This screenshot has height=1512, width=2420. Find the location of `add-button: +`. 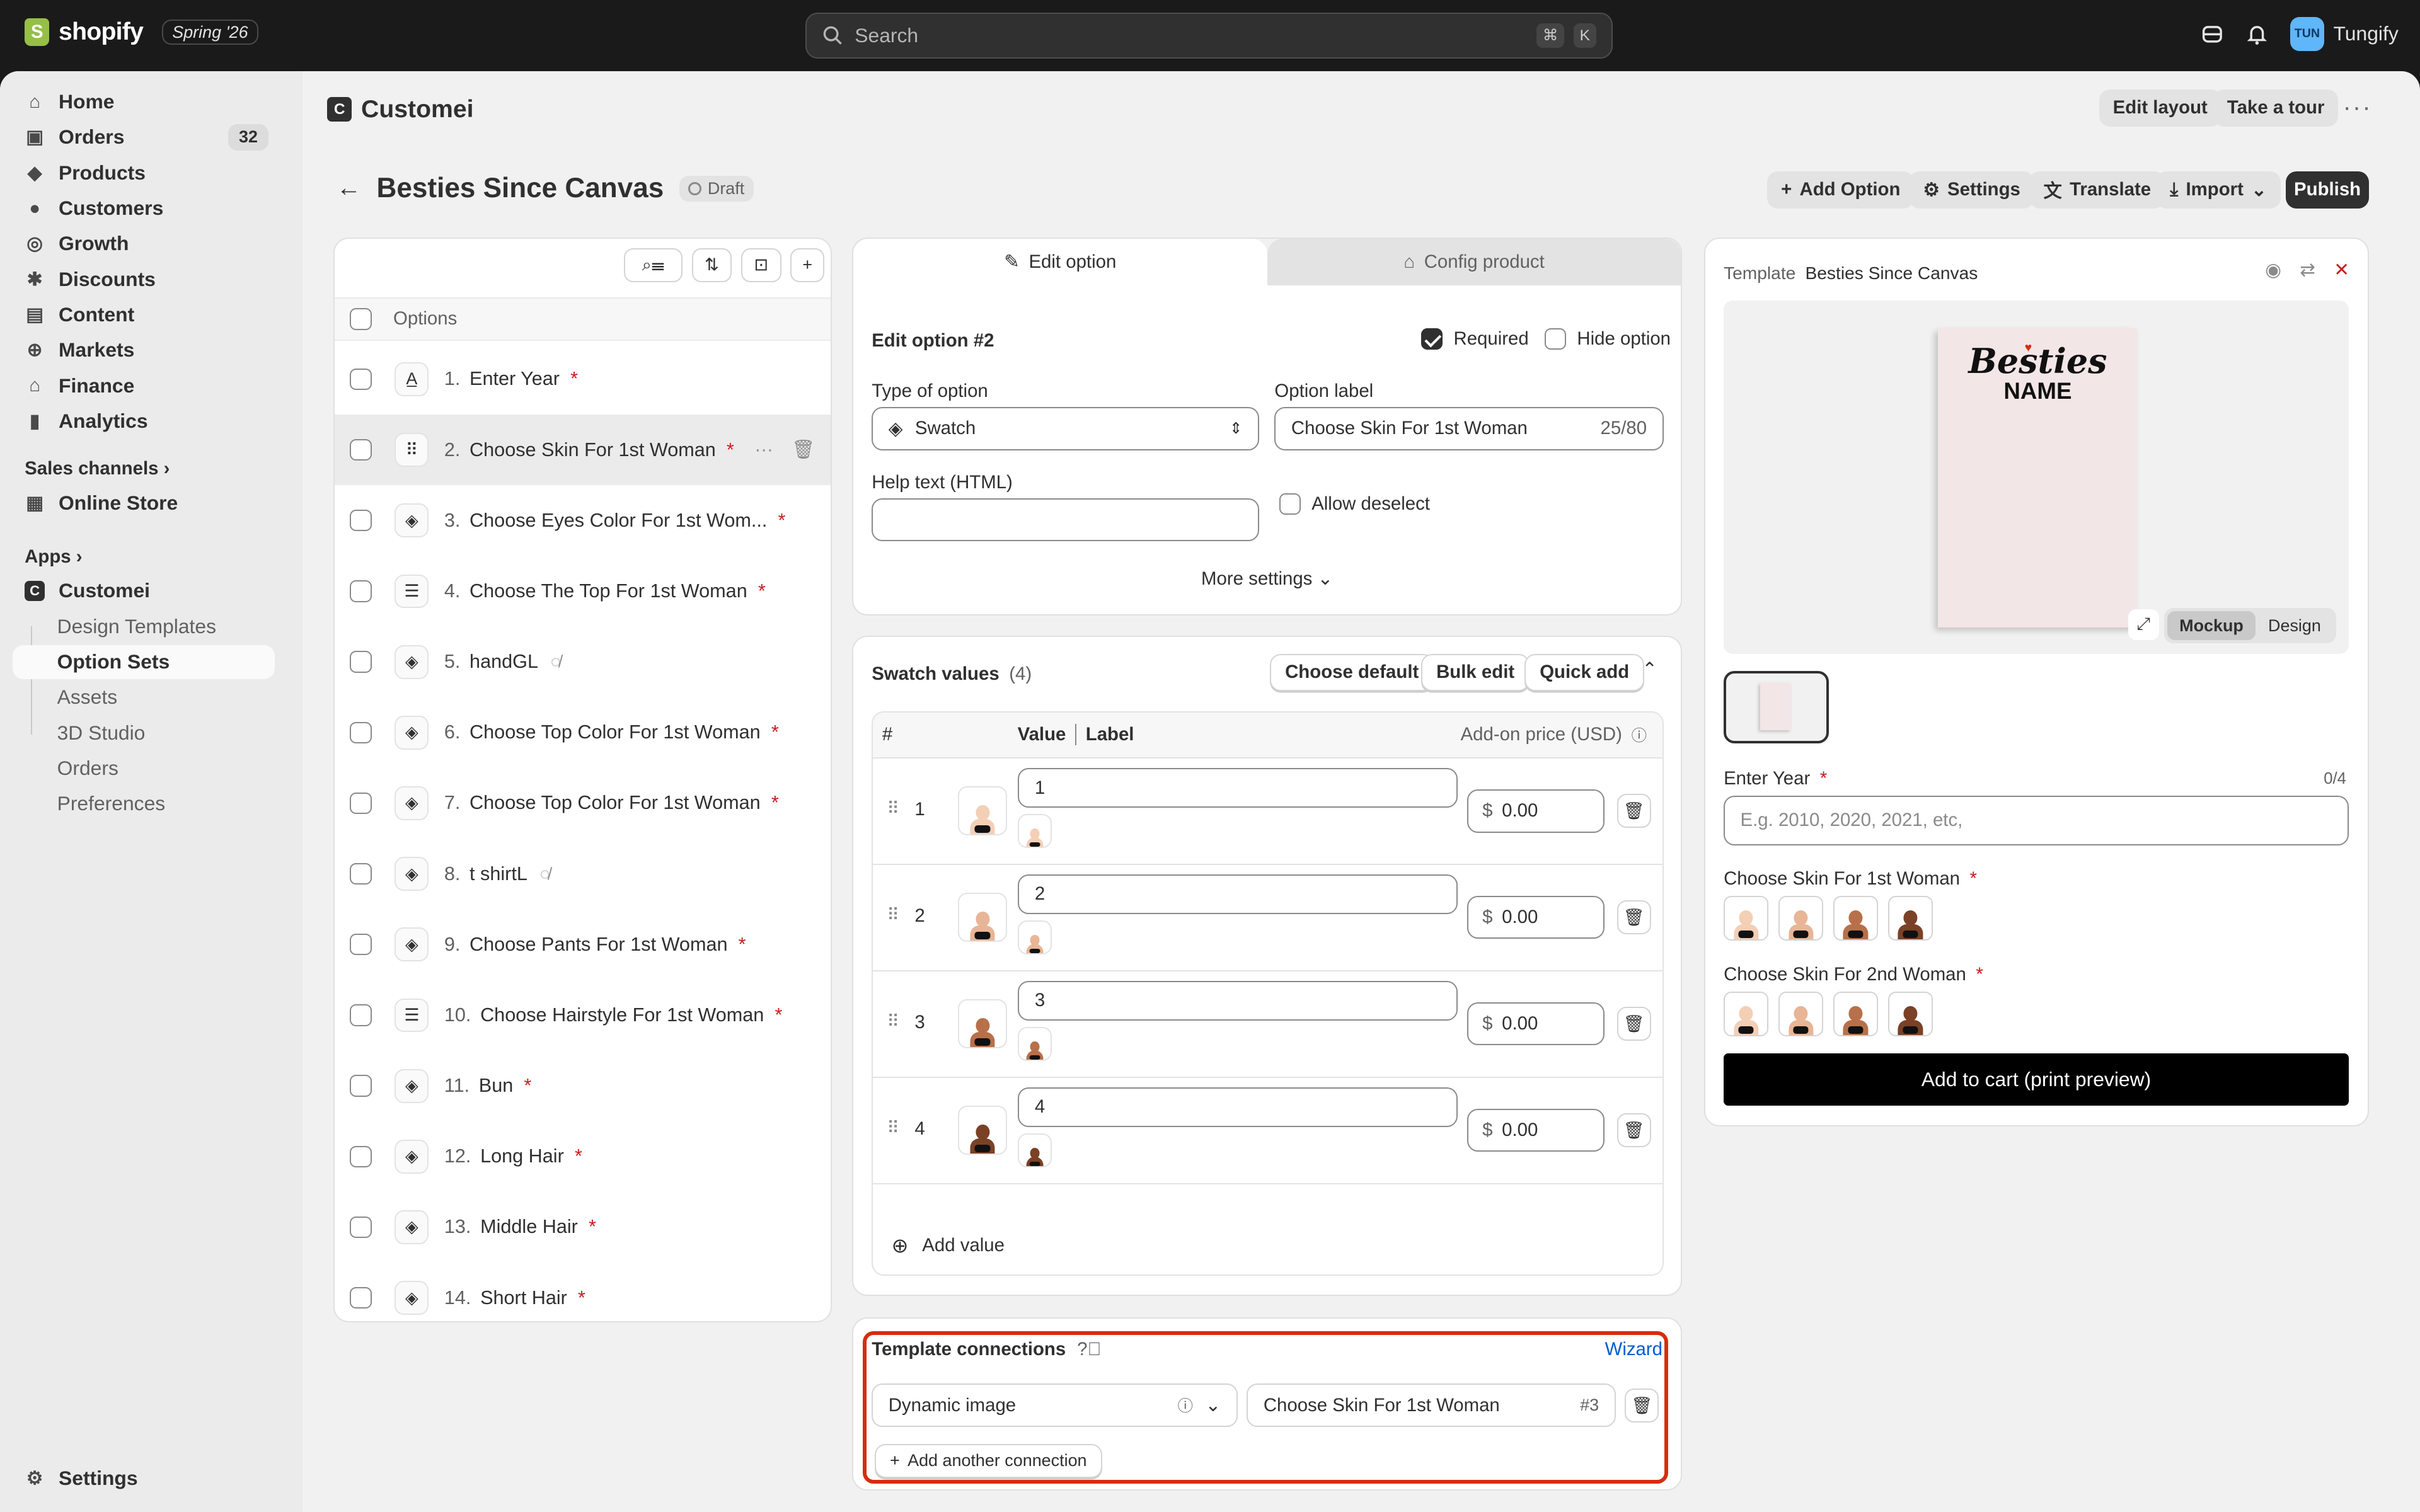

add-button: + is located at coordinates (808, 265).